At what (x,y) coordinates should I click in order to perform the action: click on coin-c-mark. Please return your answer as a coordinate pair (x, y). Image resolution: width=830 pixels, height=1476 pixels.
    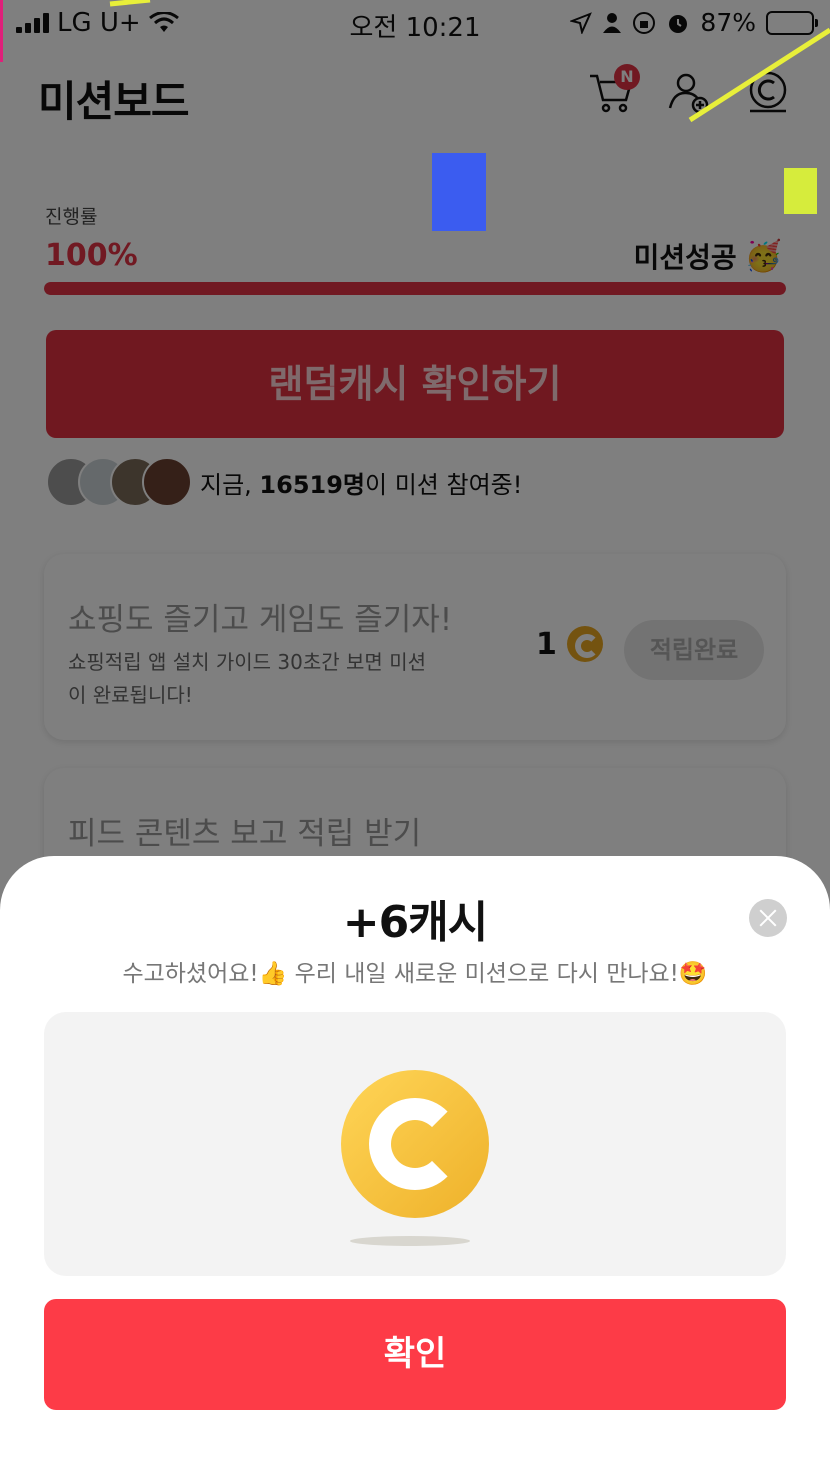
    Looking at the image, I should click on (415, 1144).